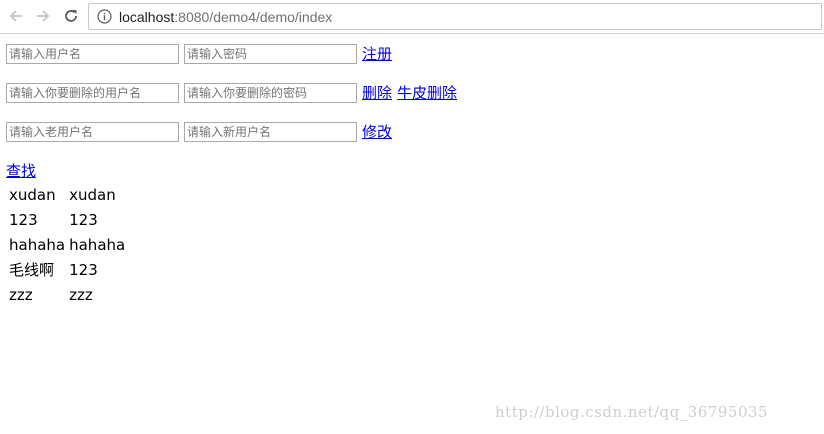 The image size is (824, 434). I want to click on table-row: hahaha hahaha, so click(67, 245).